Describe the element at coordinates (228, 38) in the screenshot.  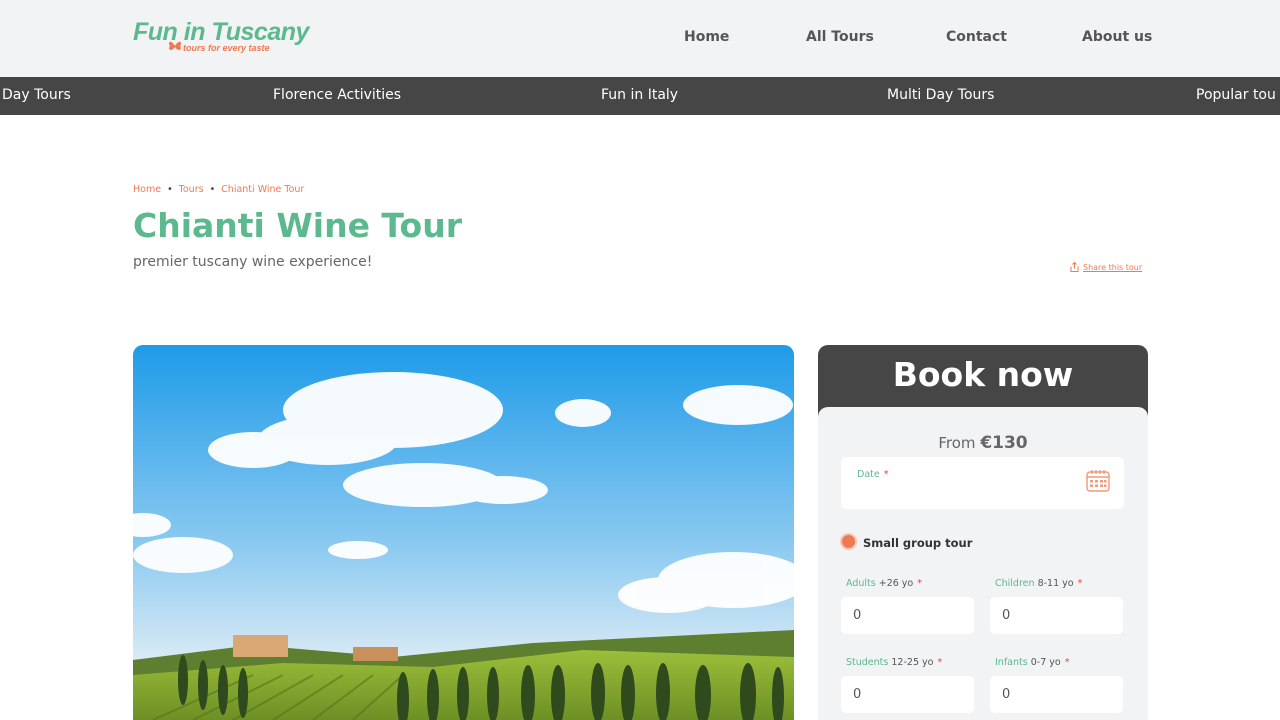
I see `site-logo: Fun in Tuscany tours for every taste` at that location.